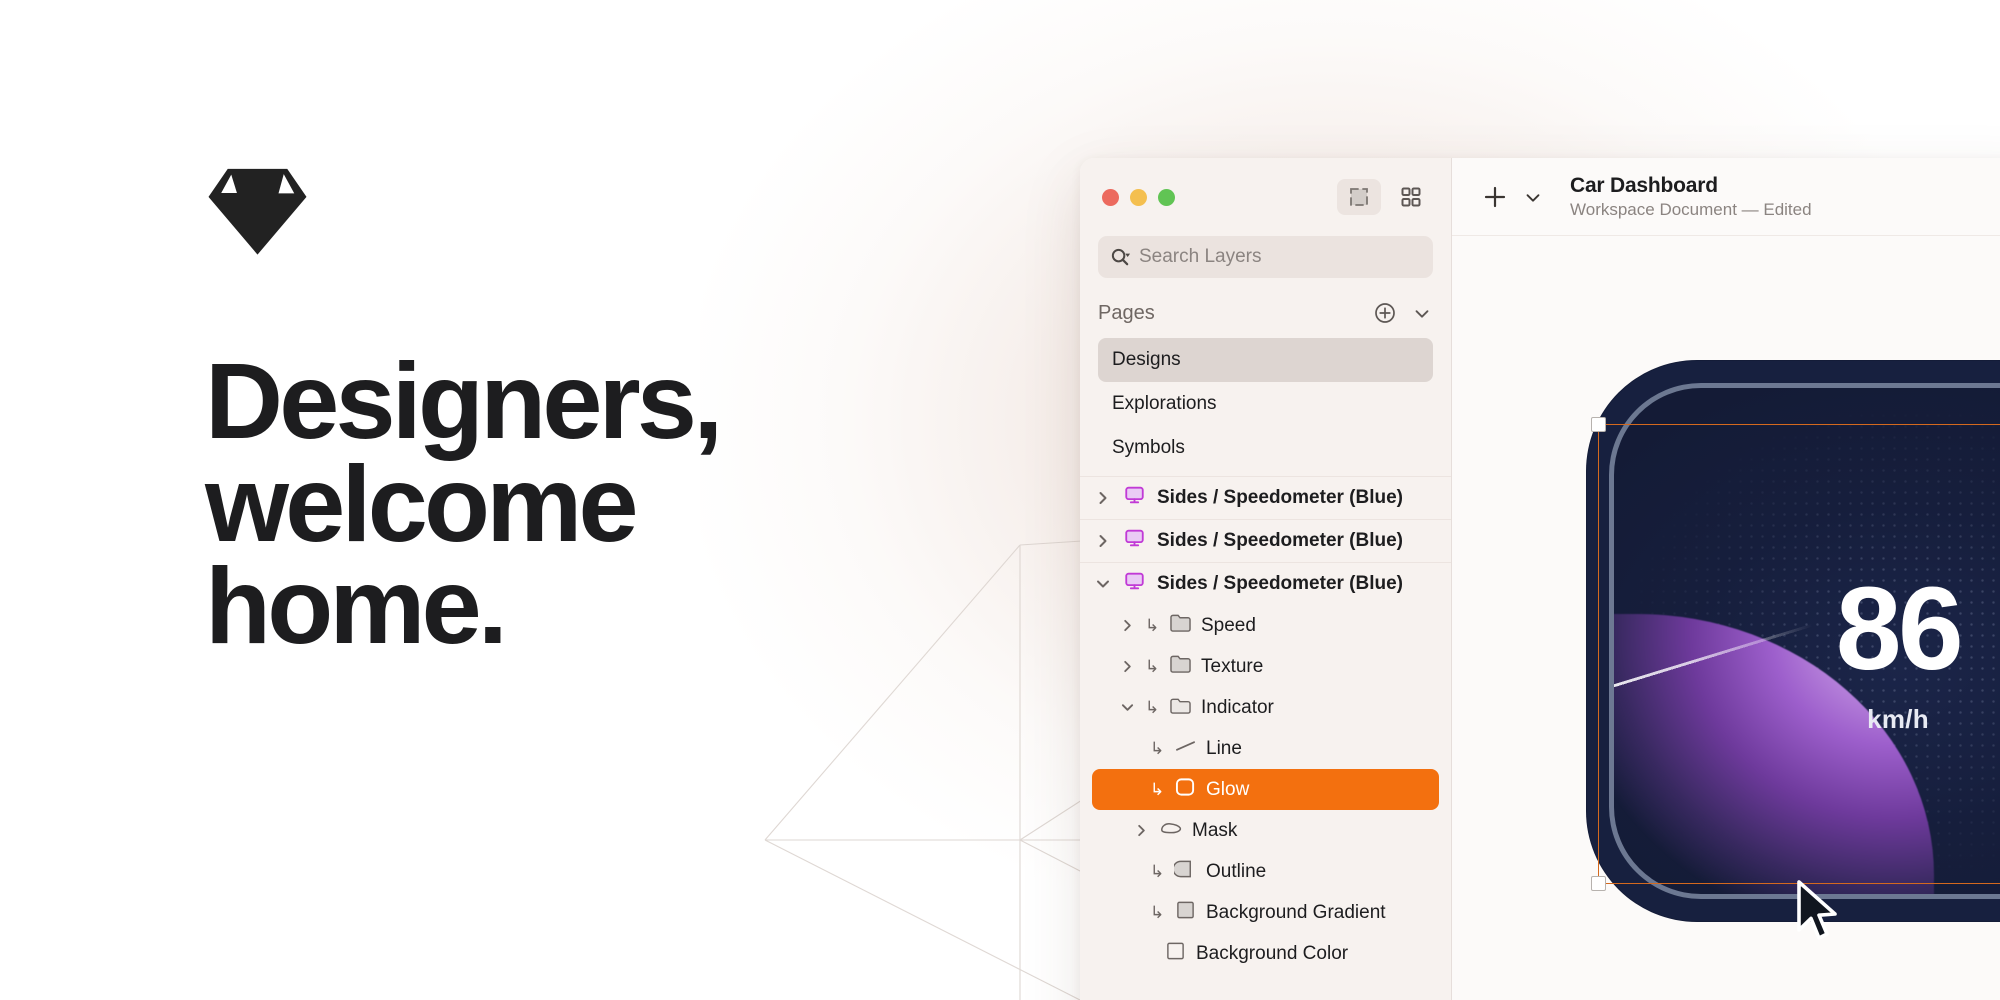  What do you see at coordinates (1898, 719) in the screenshot?
I see `speed-unit: km/h` at bounding box center [1898, 719].